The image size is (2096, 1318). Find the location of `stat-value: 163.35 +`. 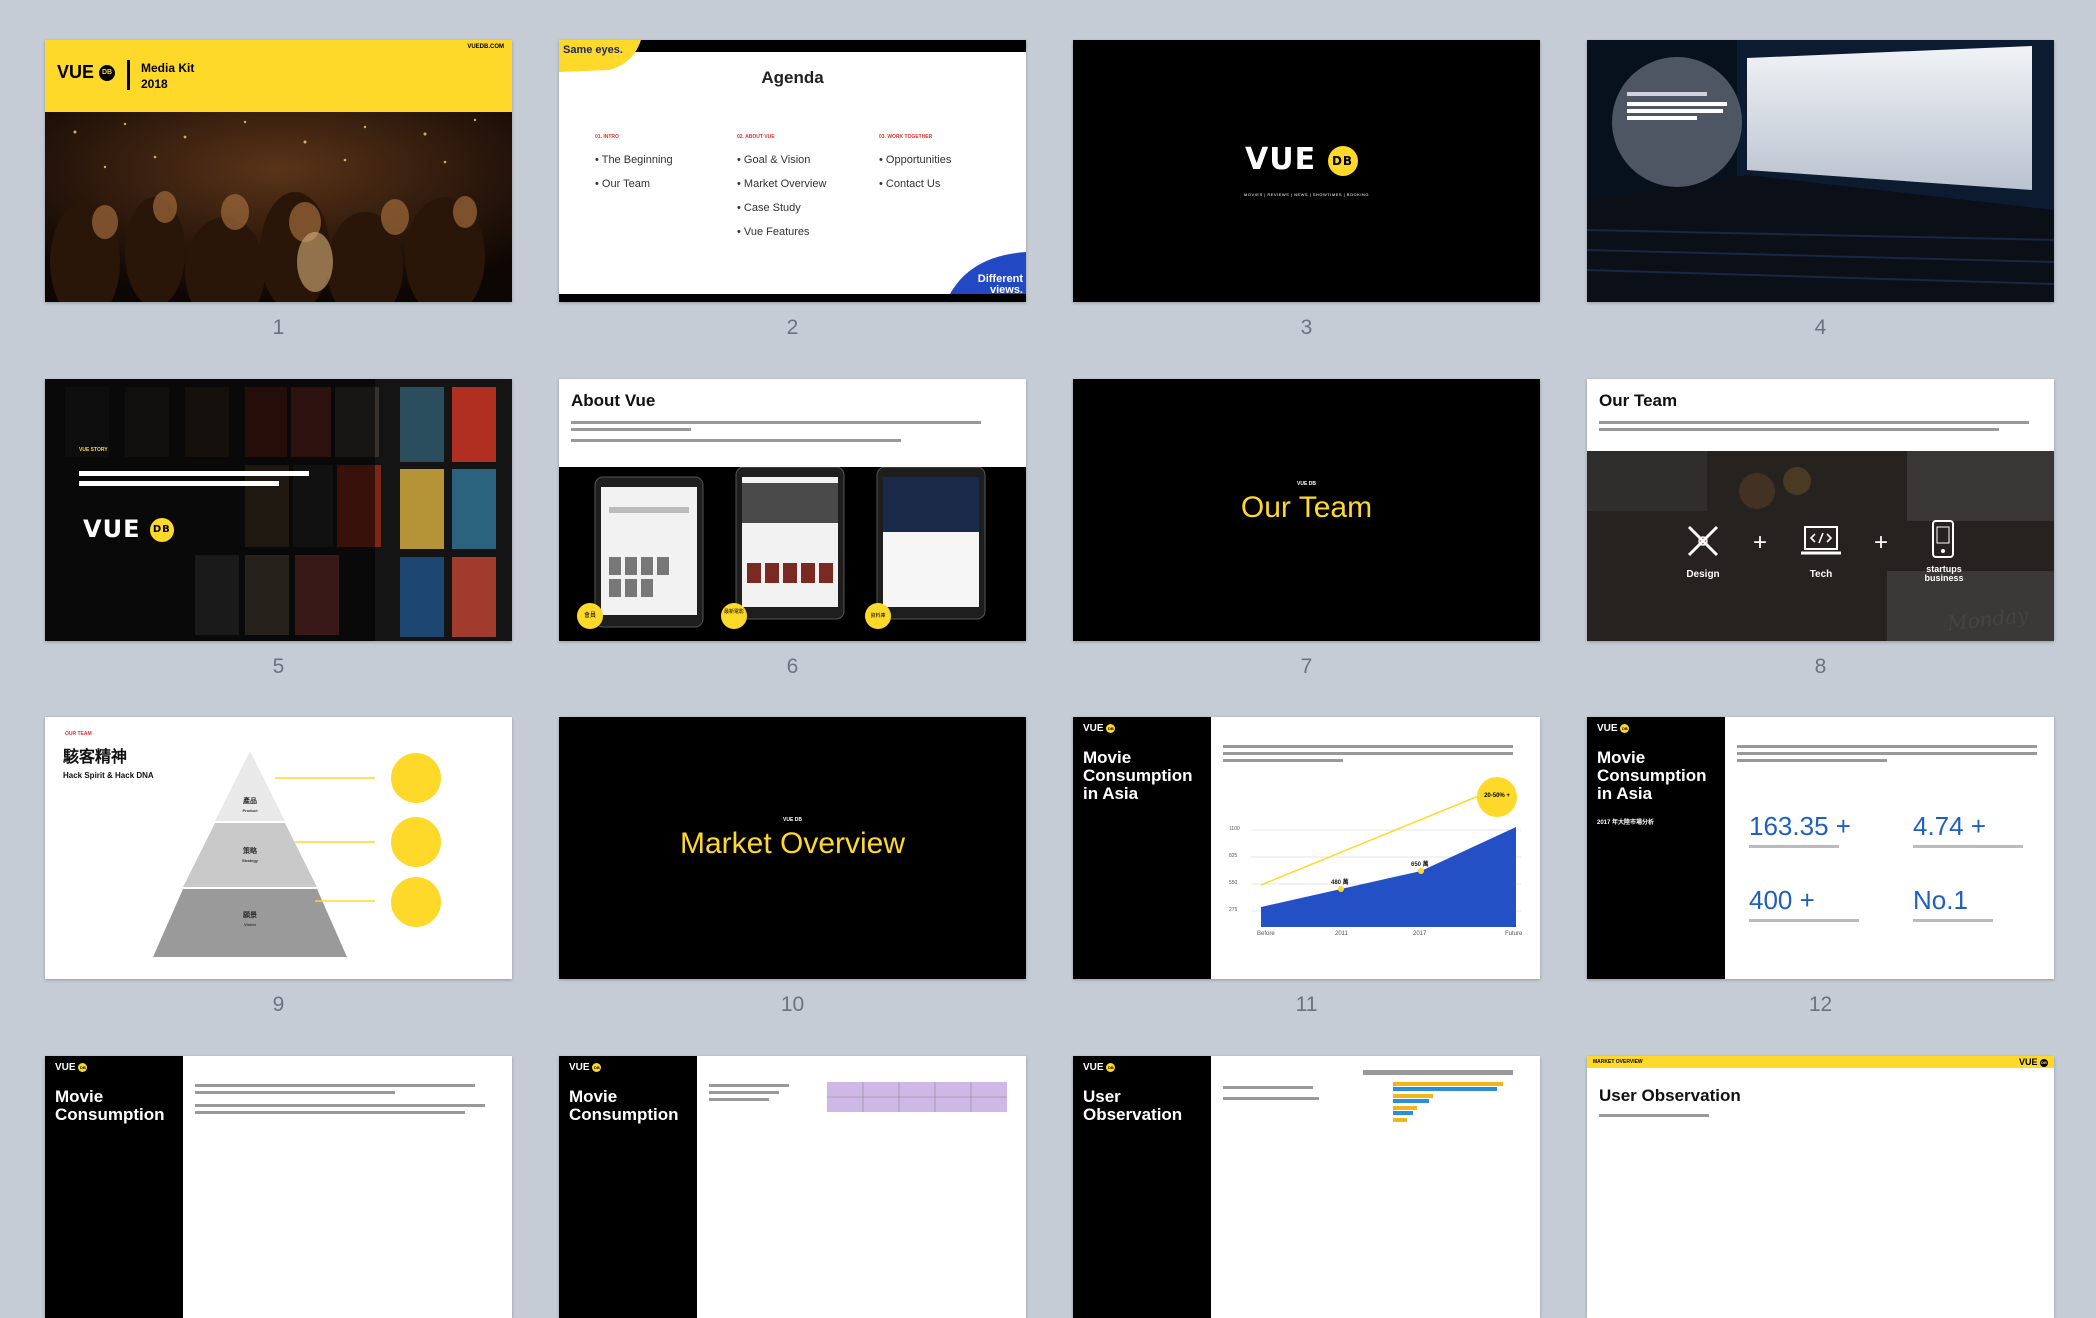

stat-value: 163.35 + is located at coordinates (1800, 826).